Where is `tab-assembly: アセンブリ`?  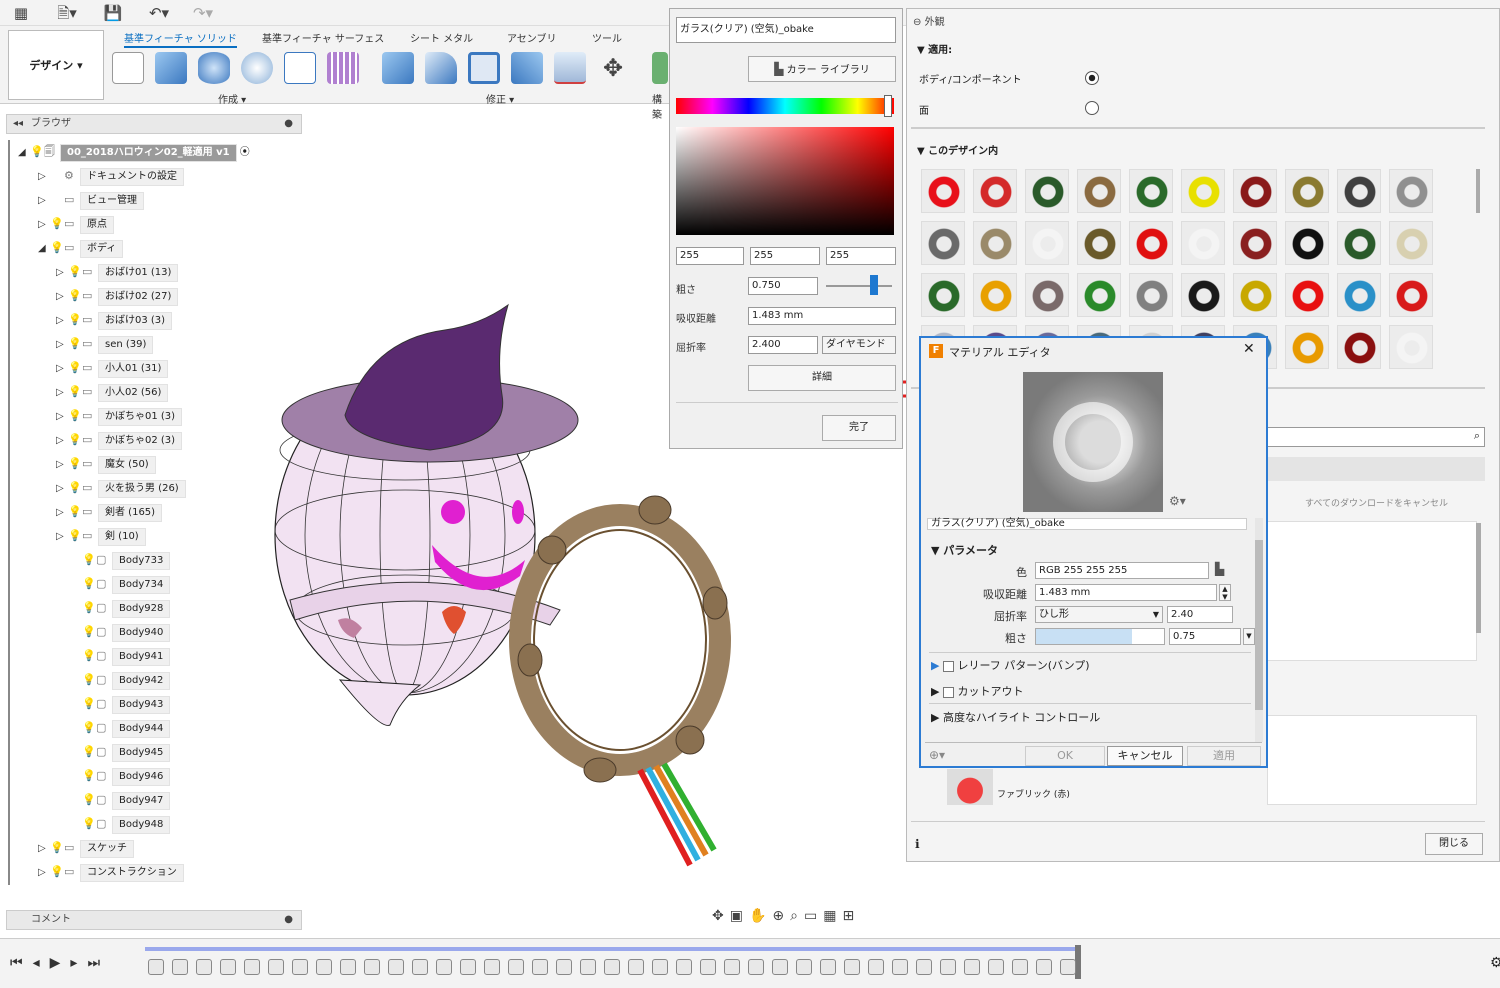
tab-assembly: アセンブリ is located at coordinates (532, 37).